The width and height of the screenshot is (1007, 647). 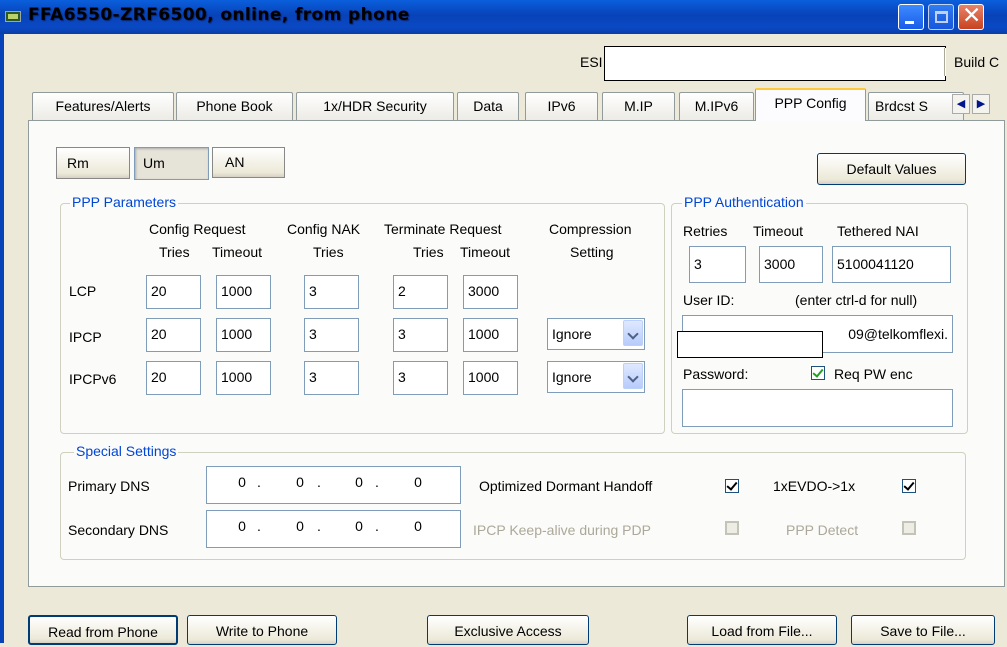 What do you see at coordinates (331, 378) in the screenshot?
I see `ipcpv6-nak-tries-input: 3` at bounding box center [331, 378].